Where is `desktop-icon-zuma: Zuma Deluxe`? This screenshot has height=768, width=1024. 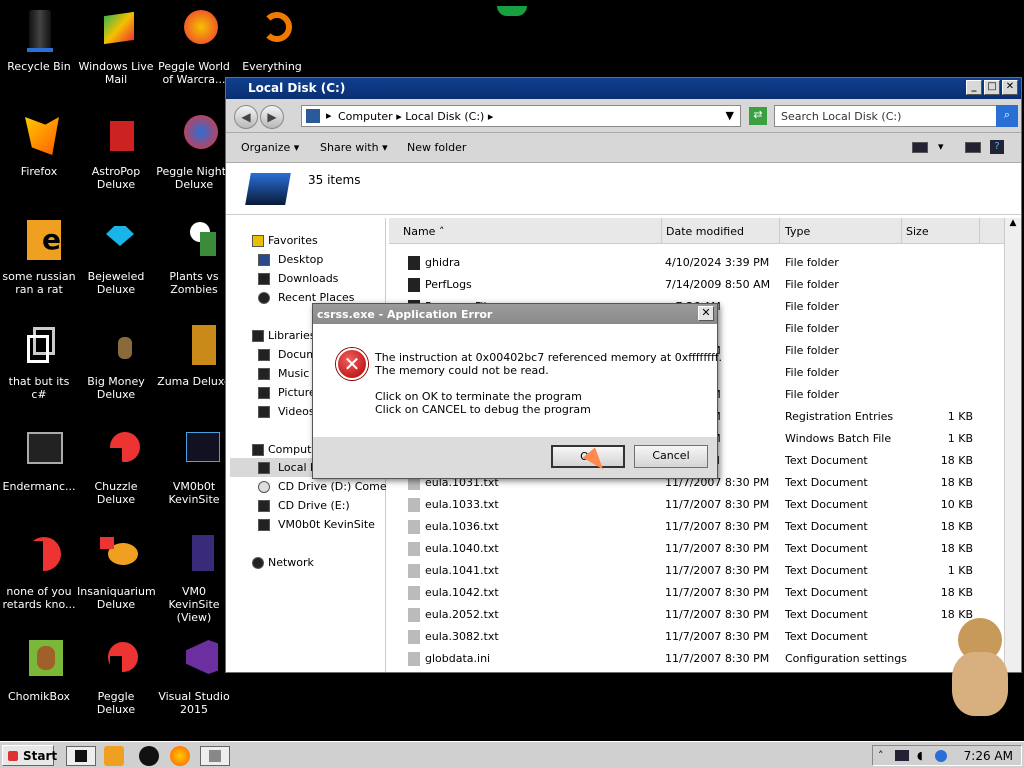
desktop-icon-zuma: Zuma Deluxe is located at coordinates (194, 355).